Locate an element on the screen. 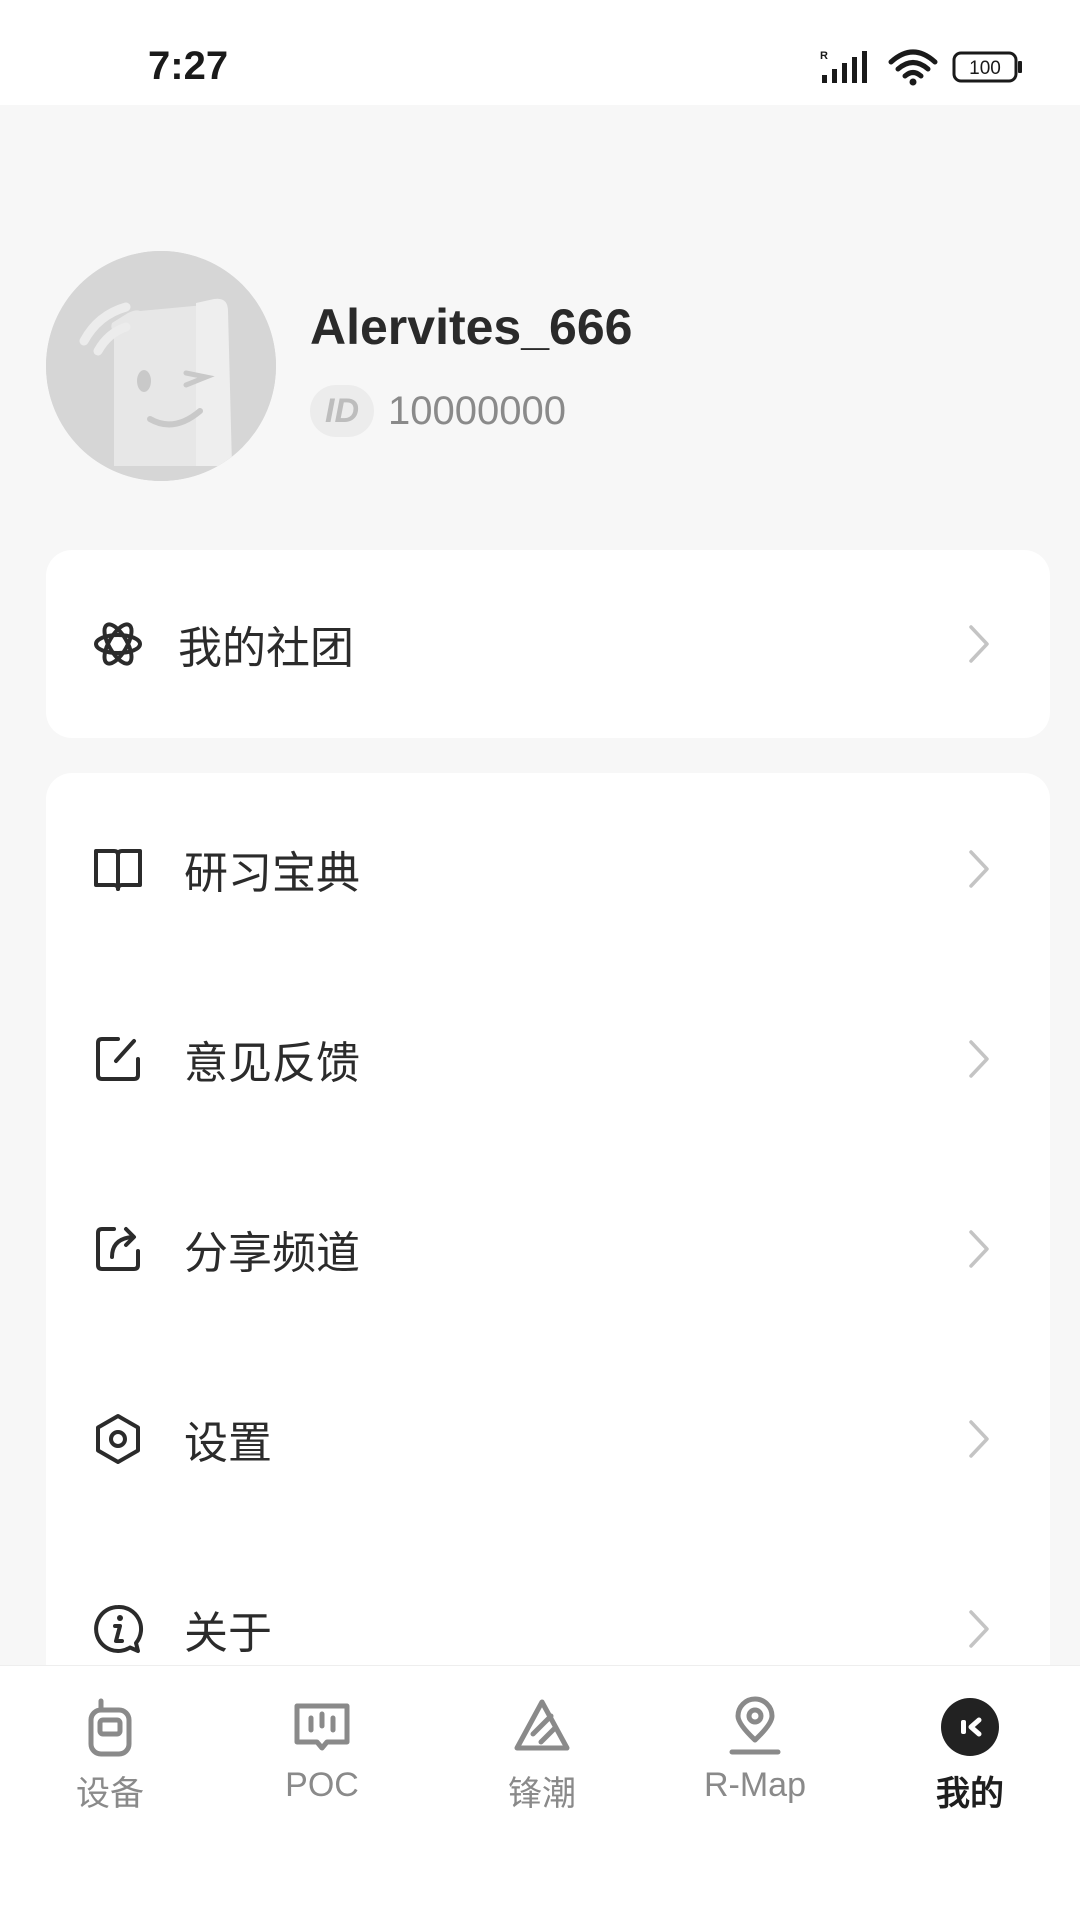 Image resolution: width=1080 pixels, height=1920 pixels. menu-item-feedback: 意见反馈 is located at coordinates (548, 1059).